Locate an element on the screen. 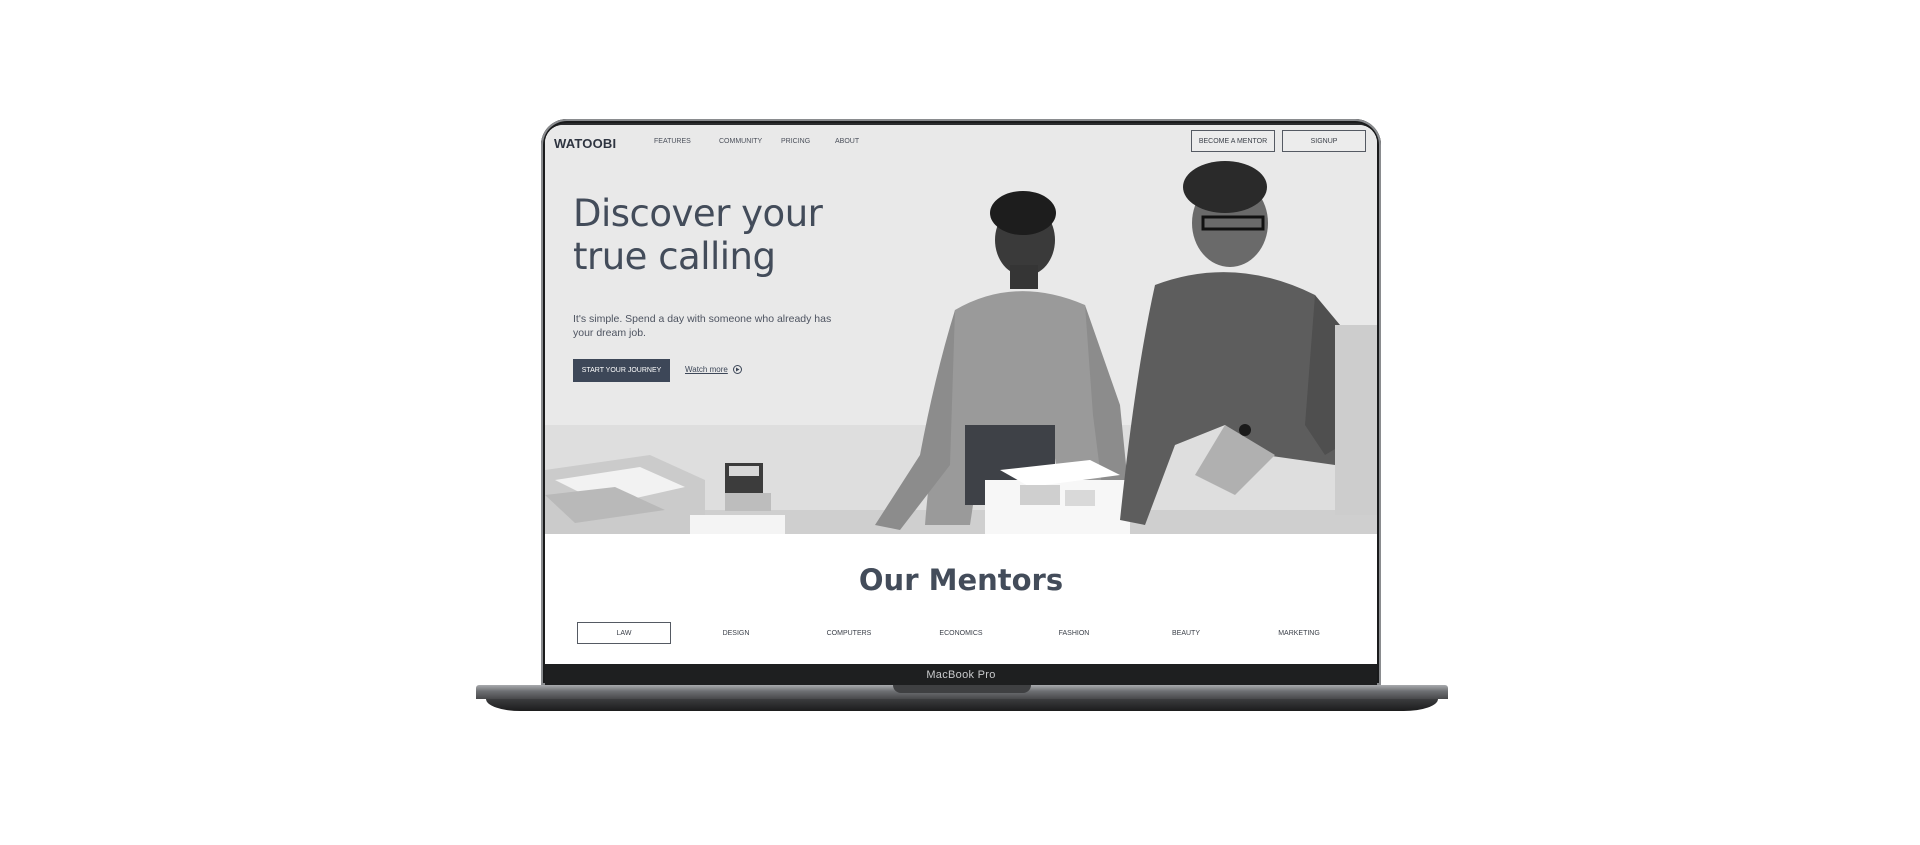  play-circle-icon is located at coordinates (737, 369).